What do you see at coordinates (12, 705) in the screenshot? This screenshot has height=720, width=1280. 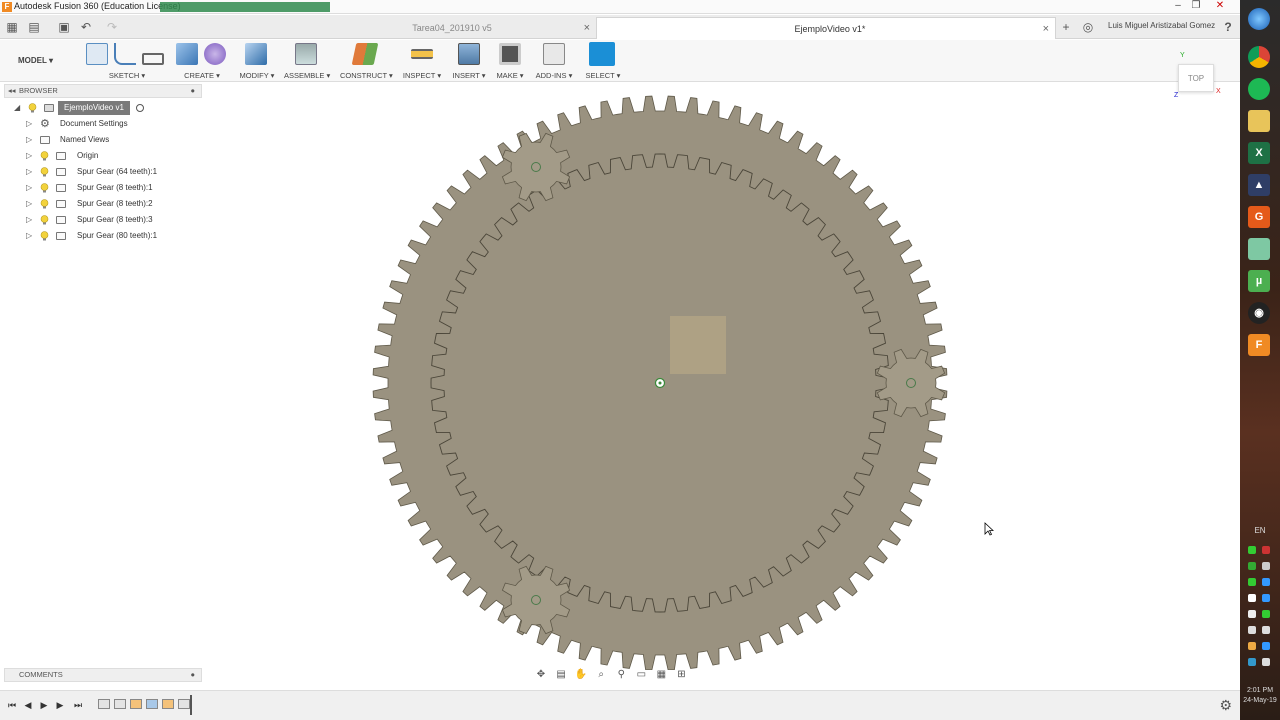 I see `timeline-start-icon: ⏮` at bounding box center [12, 705].